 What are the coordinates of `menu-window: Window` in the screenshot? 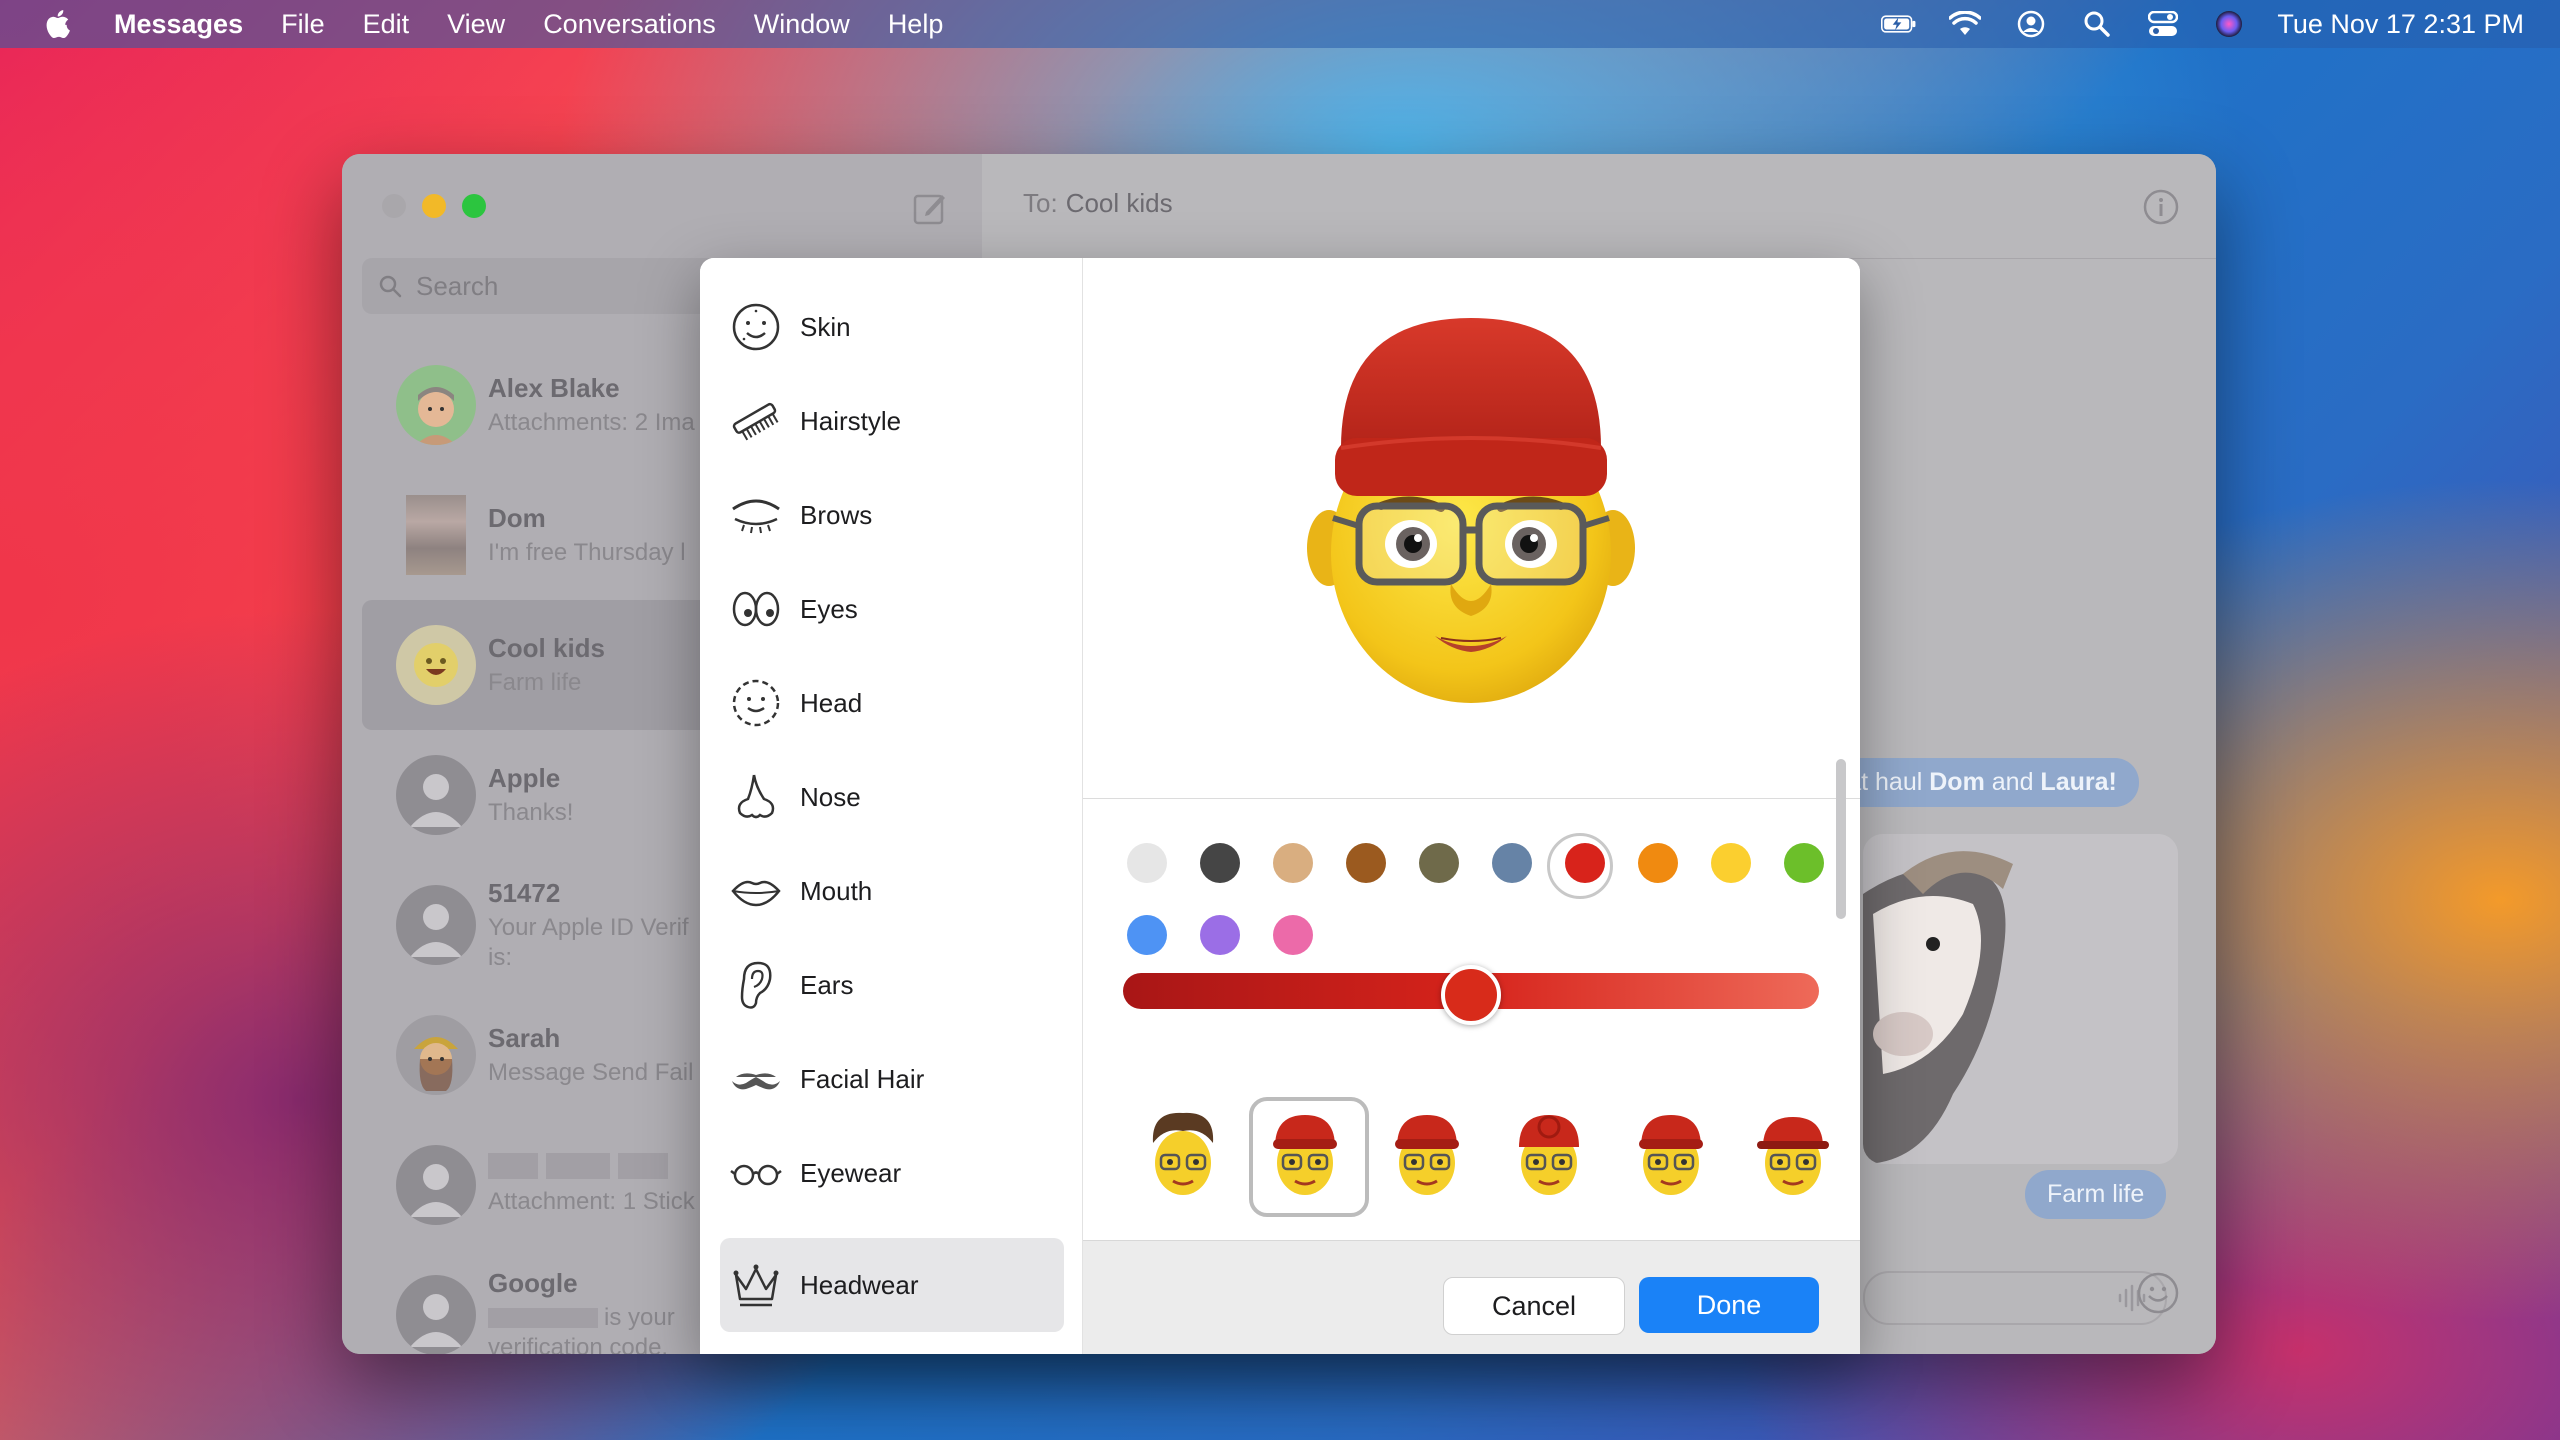 It's located at (802, 24).